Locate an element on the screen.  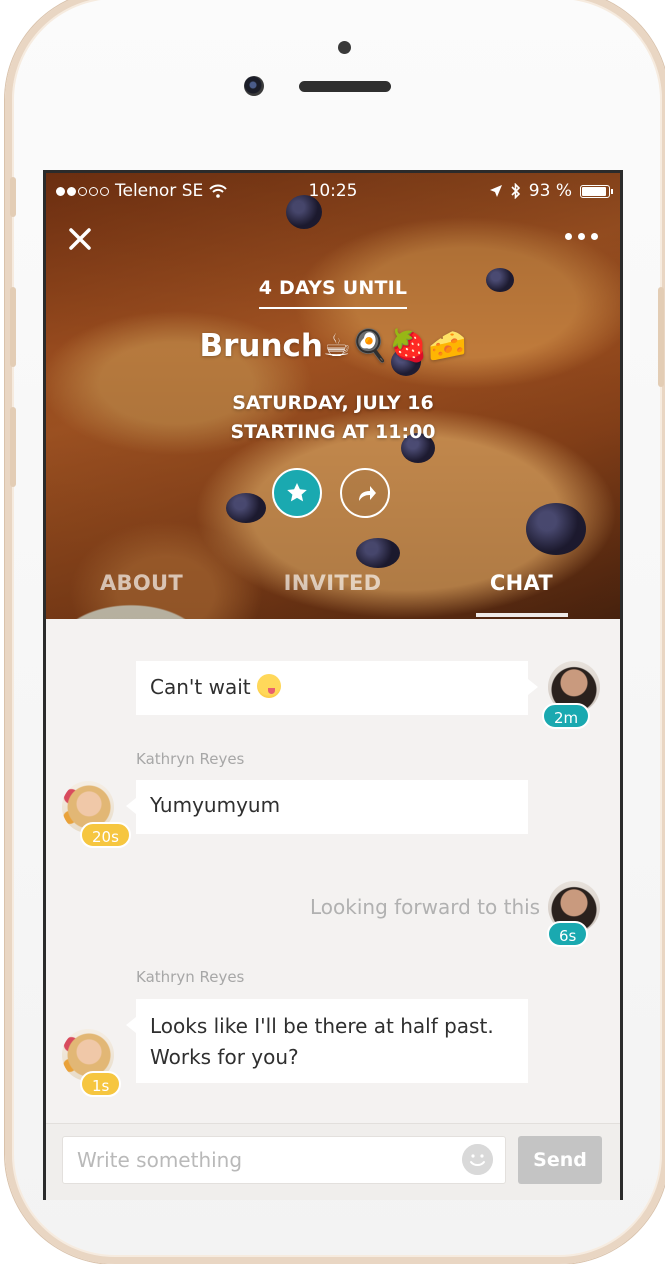
star-icon is located at coordinates (297, 492).